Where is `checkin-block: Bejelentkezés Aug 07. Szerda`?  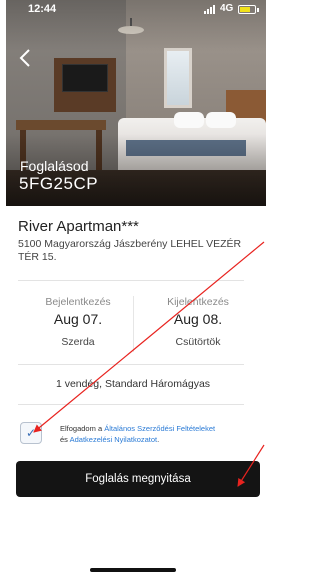 checkin-block: Bejelentkezés Aug 07. Szerda is located at coordinates (78, 322).